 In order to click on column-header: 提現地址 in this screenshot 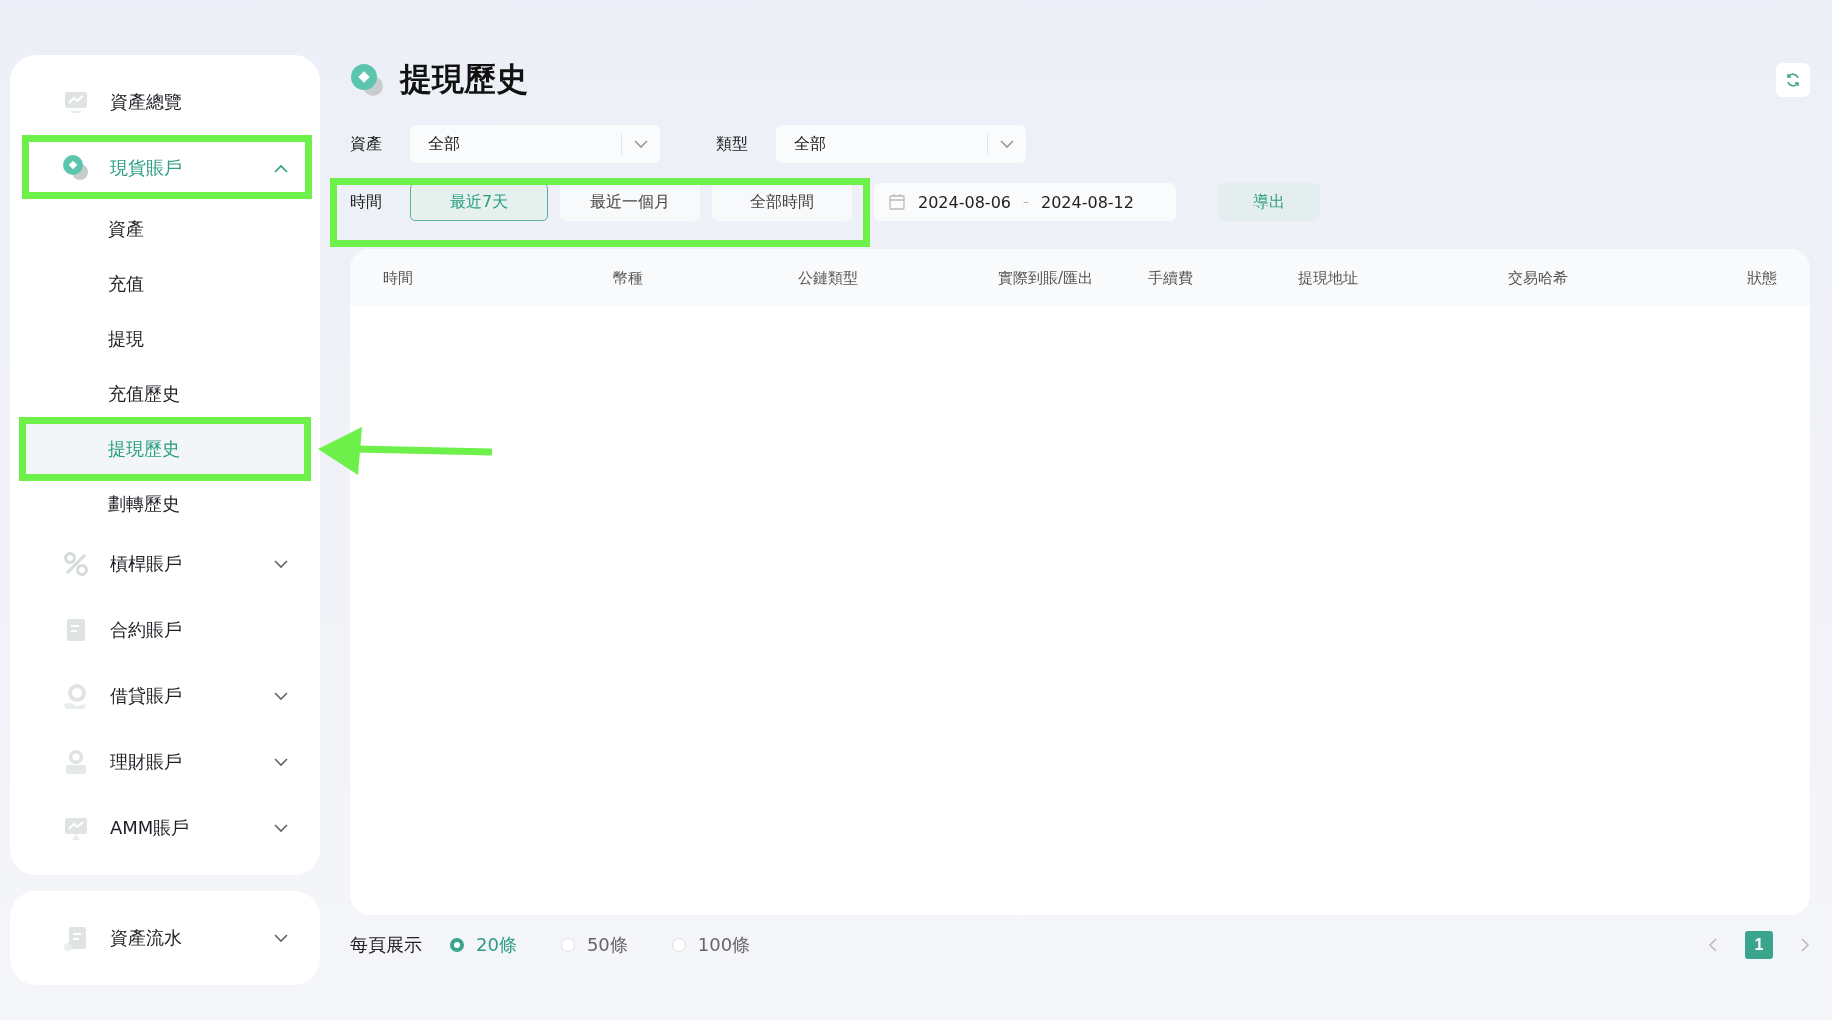, I will do `click(1328, 278)`.